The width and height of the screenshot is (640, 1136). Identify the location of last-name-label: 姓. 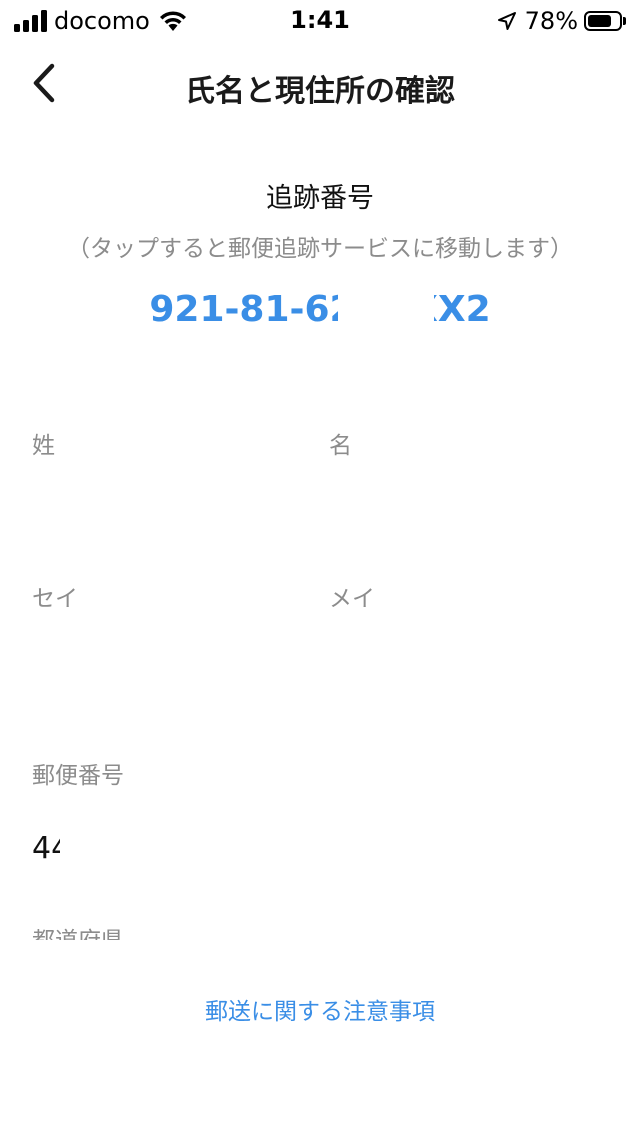
(43, 446).